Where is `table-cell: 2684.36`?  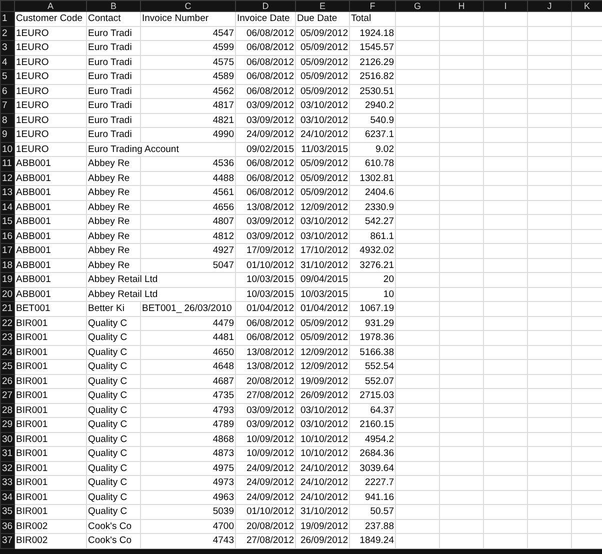
table-cell: 2684.36 is located at coordinates (373, 453).